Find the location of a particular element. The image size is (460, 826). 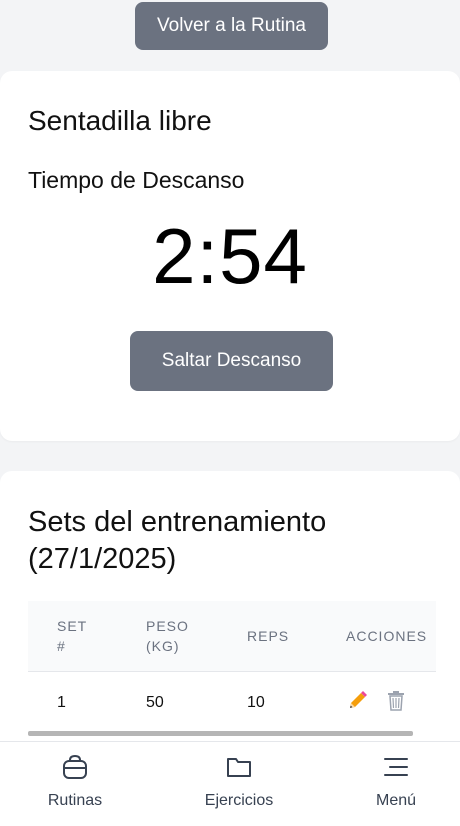

reps-cell: 10 is located at coordinates (267, 702).